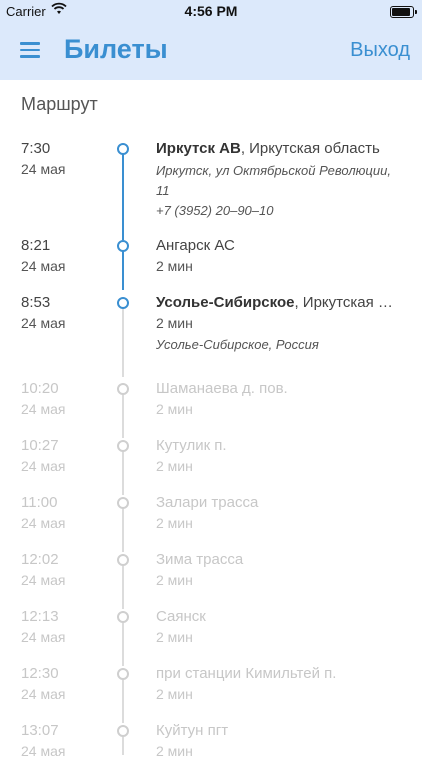 The width and height of the screenshot is (422, 759). Describe the element at coordinates (40, 730) in the screenshot. I see `stop-time: 13:07` at that location.